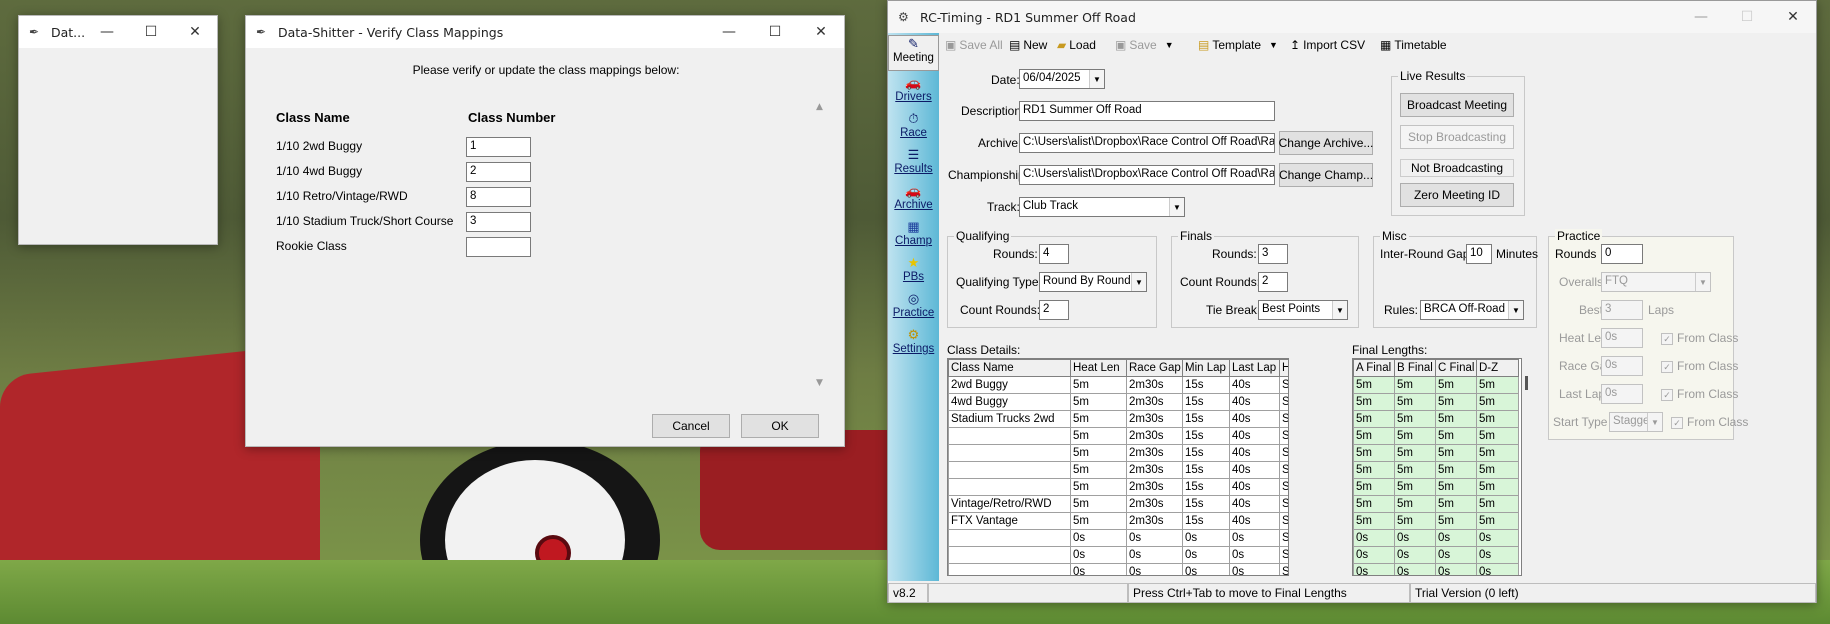 The width and height of the screenshot is (1830, 624). Describe the element at coordinates (1622, 366) in the screenshot. I see `practice-gap-input: 0s` at that location.